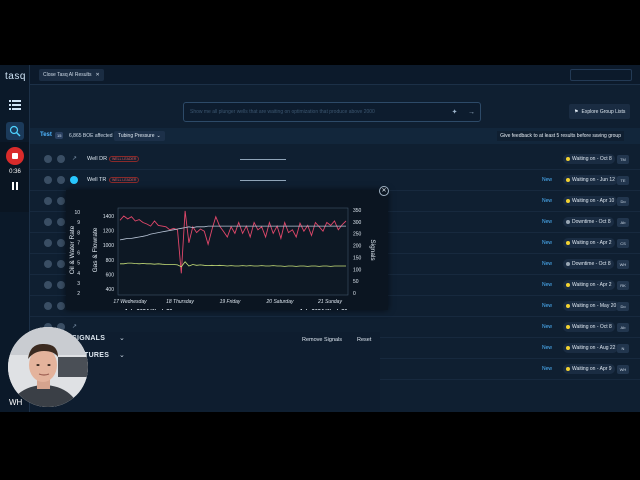  What do you see at coordinates (364, 339) in the screenshot?
I see `reset-button: Reset` at bounding box center [364, 339].